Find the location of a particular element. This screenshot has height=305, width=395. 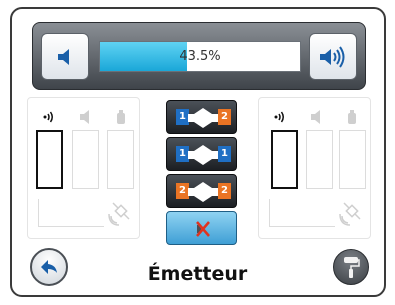

volume-level-text: 43.5% is located at coordinates (200, 56).